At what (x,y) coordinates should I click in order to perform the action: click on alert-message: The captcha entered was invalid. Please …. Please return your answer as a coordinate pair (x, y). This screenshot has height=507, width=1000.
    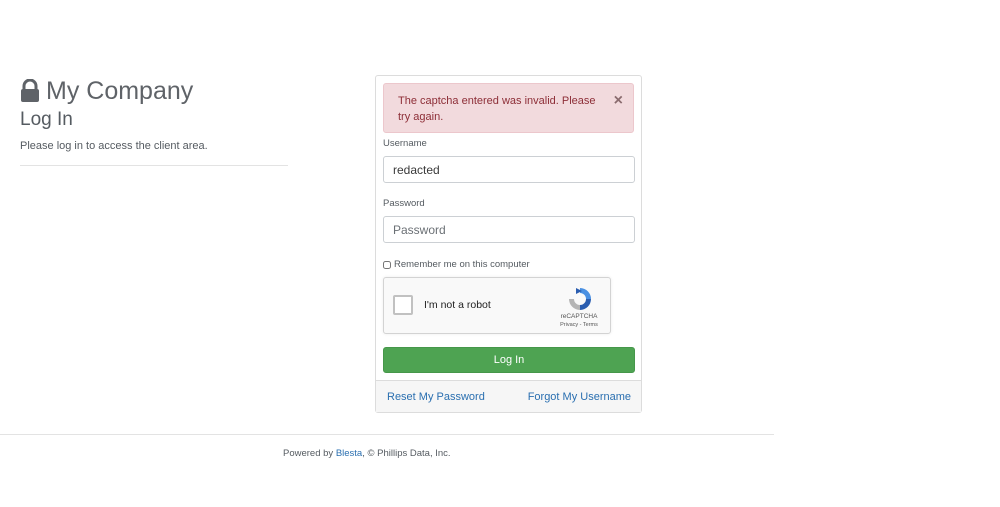
    Looking at the image, I should click on (497, 109).